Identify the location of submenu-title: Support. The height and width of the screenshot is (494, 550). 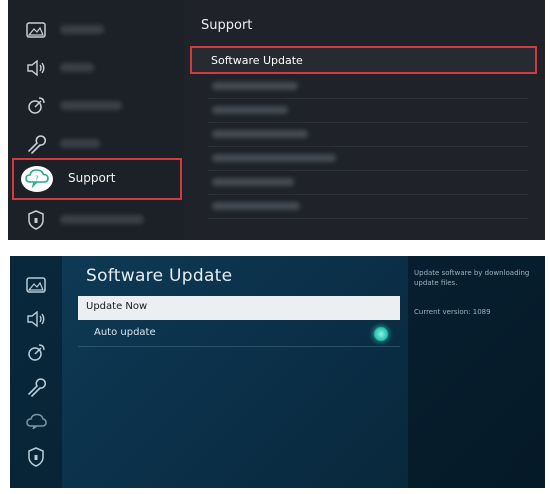
(227, 25).